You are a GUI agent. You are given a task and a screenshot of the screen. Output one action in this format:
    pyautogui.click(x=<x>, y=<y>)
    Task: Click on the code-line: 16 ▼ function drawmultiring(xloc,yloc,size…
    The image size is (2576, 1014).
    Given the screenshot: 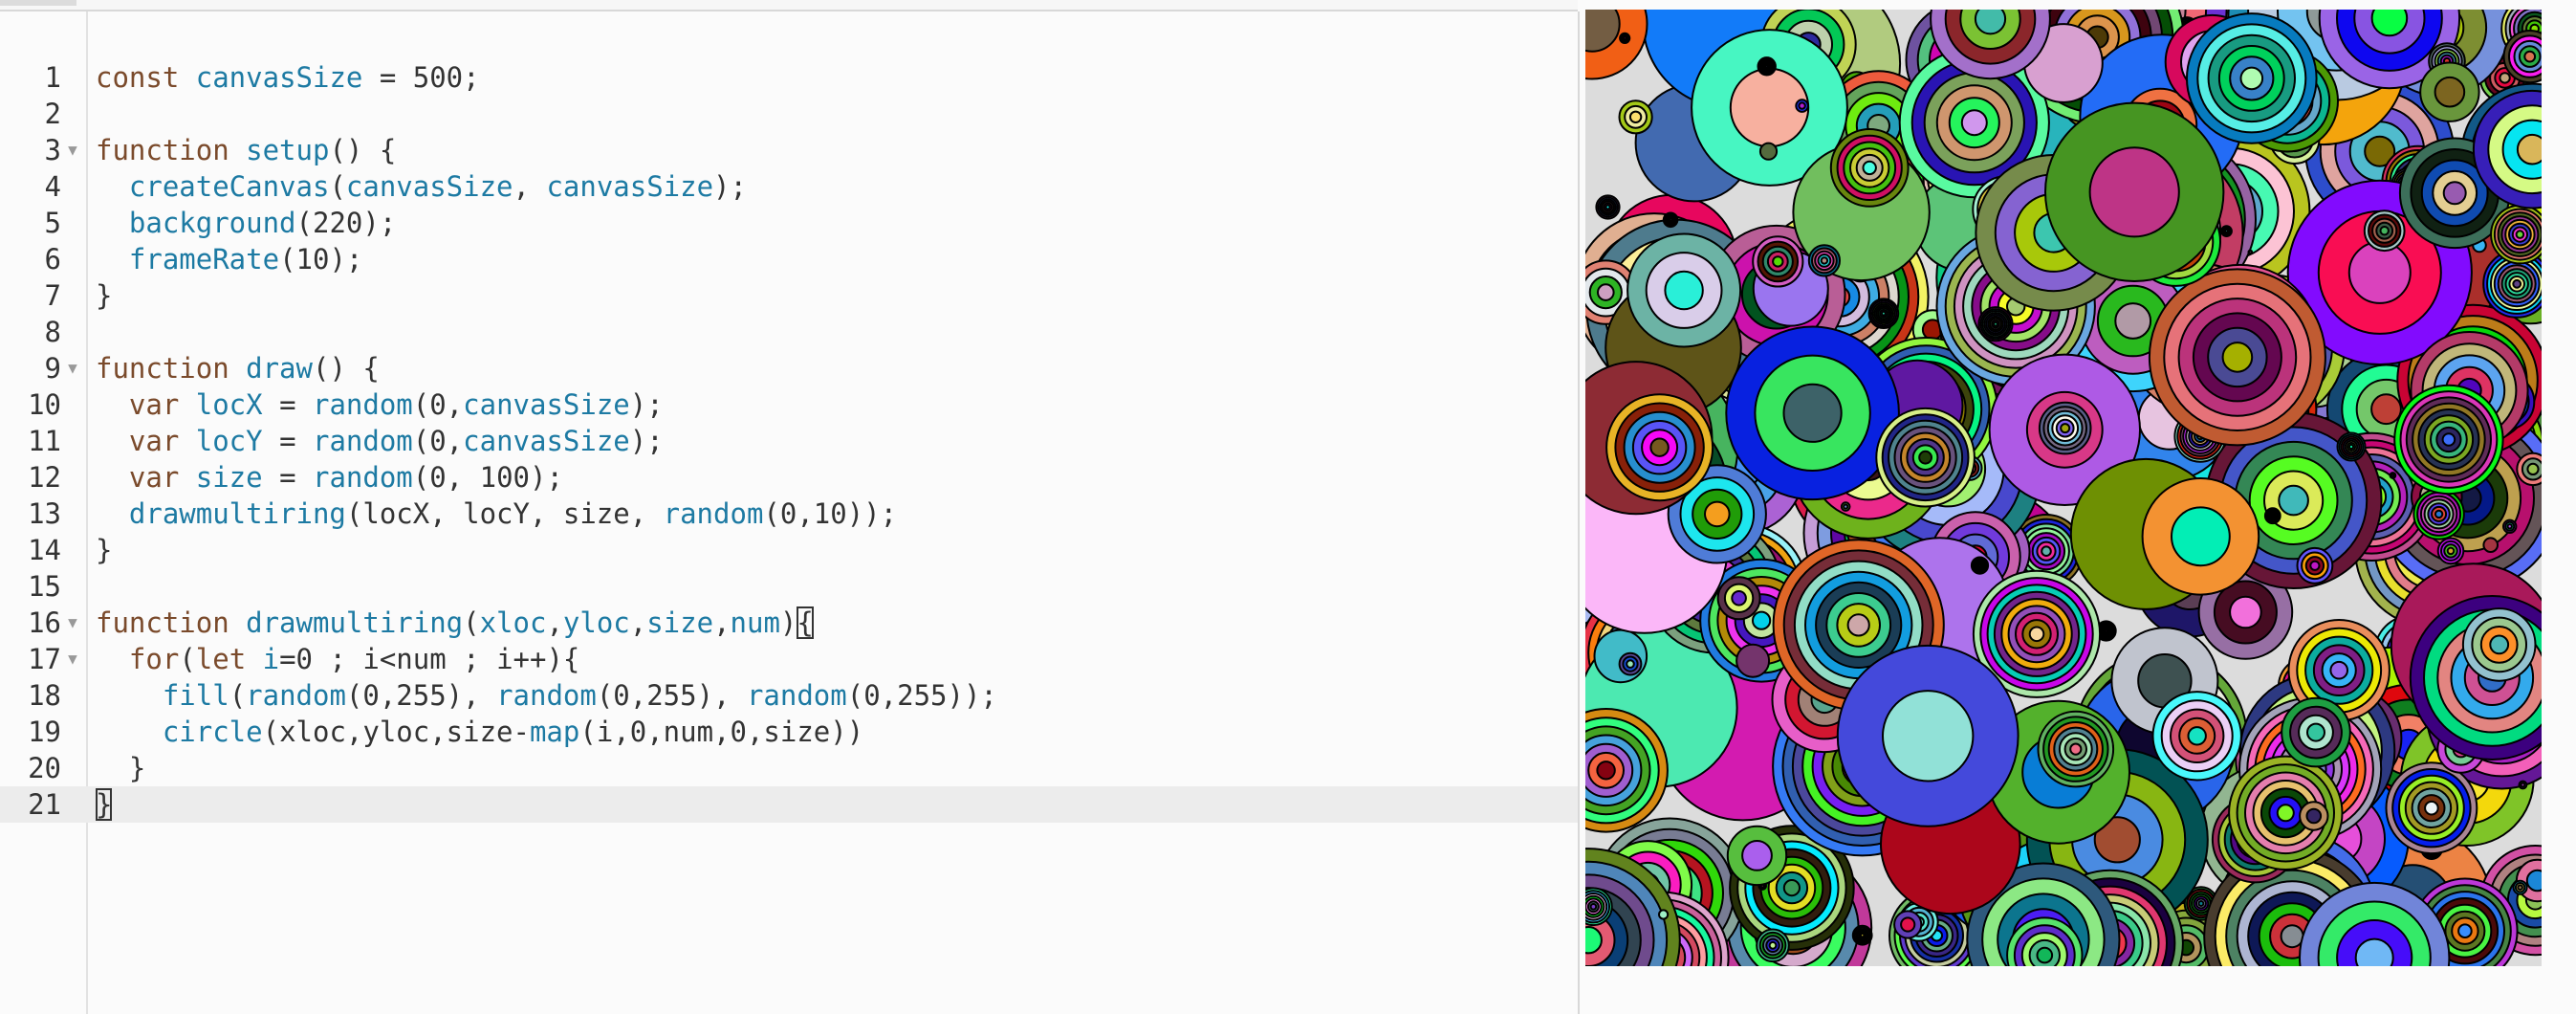 What is the action you would take?
    pyautogui.click(x=789, y=623)
    